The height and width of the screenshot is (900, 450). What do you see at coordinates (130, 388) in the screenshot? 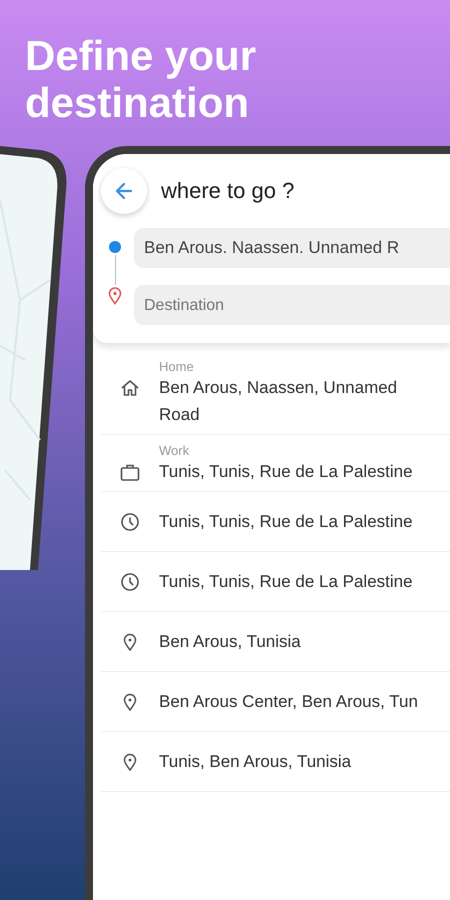
I see `home-icon` at bounding box center [130, 388].